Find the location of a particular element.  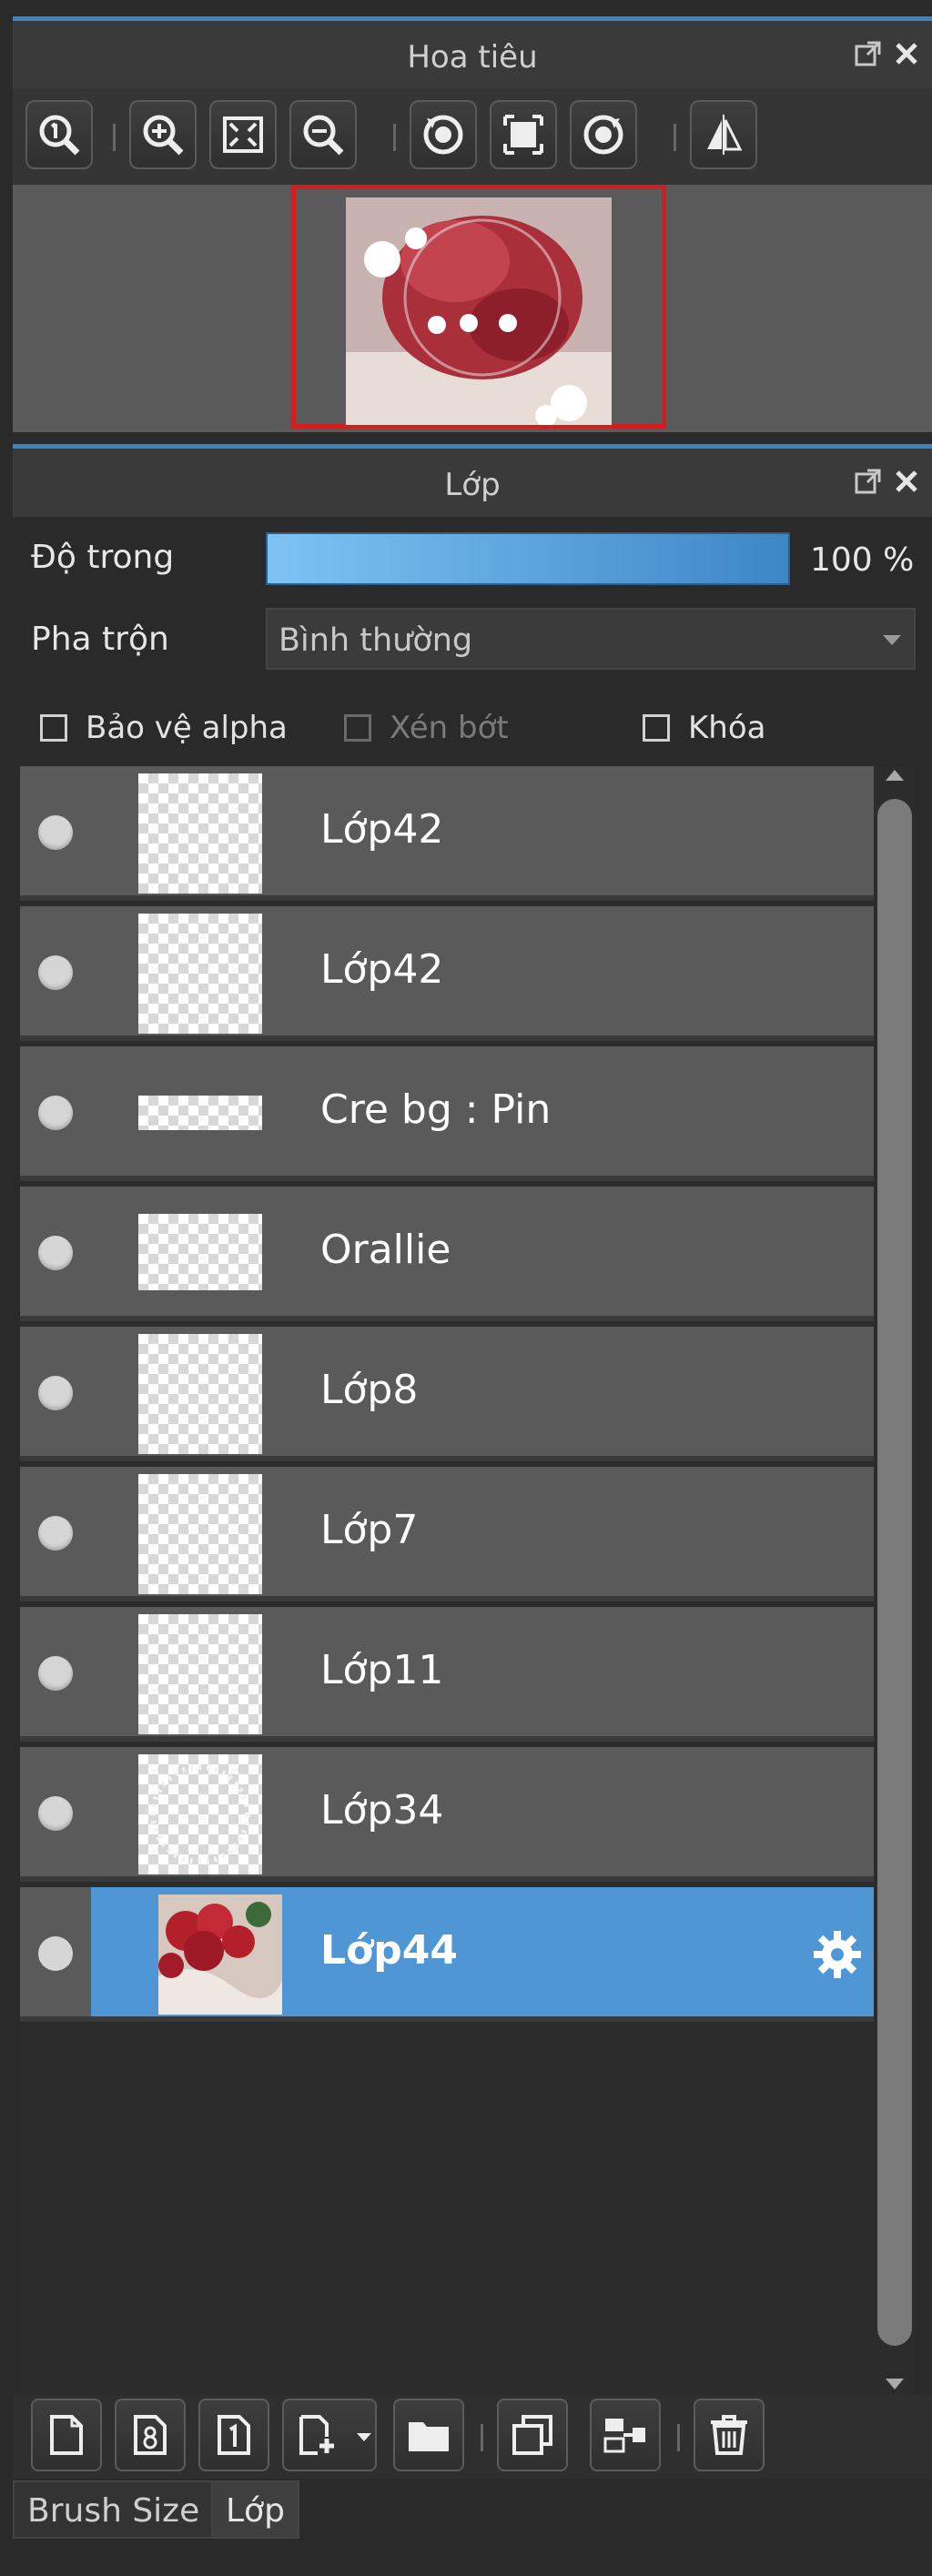

navigator-header: Hoa tiêu is located at coordinates (472, 52).